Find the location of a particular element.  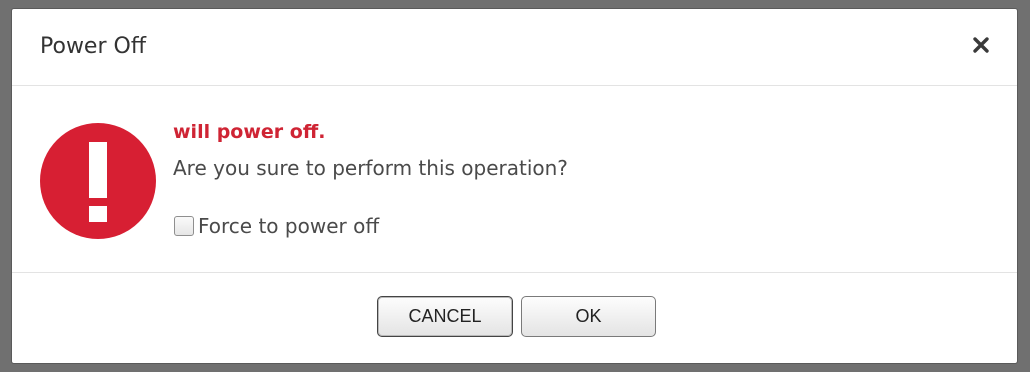

ok-button: OK is located at coordinates (588, 316).